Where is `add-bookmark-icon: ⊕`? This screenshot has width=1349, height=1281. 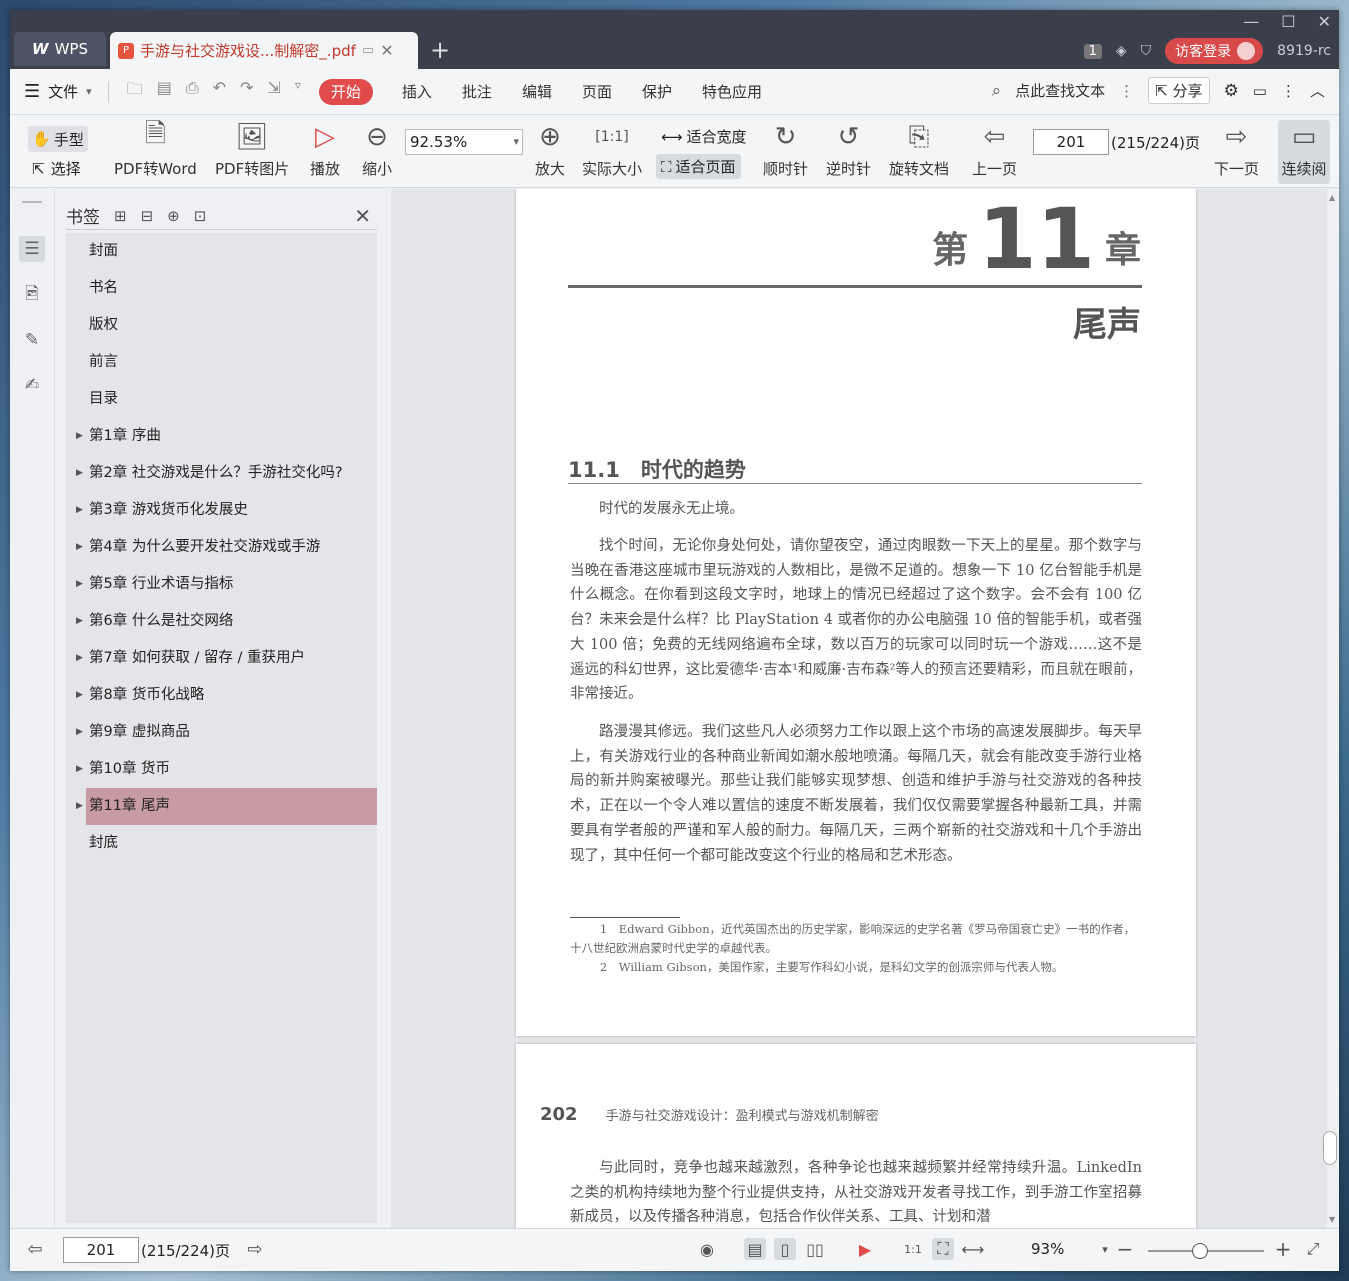 add-bookmark-icon: ⊕ is located at coordinates (173, 216).